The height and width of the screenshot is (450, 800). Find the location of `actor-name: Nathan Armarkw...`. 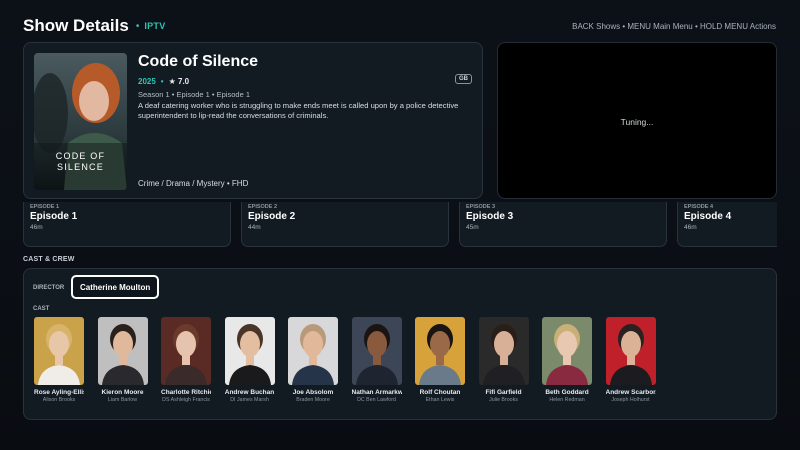

actor-name: Nathan Armarkw... is located at coordinates (376, 392).